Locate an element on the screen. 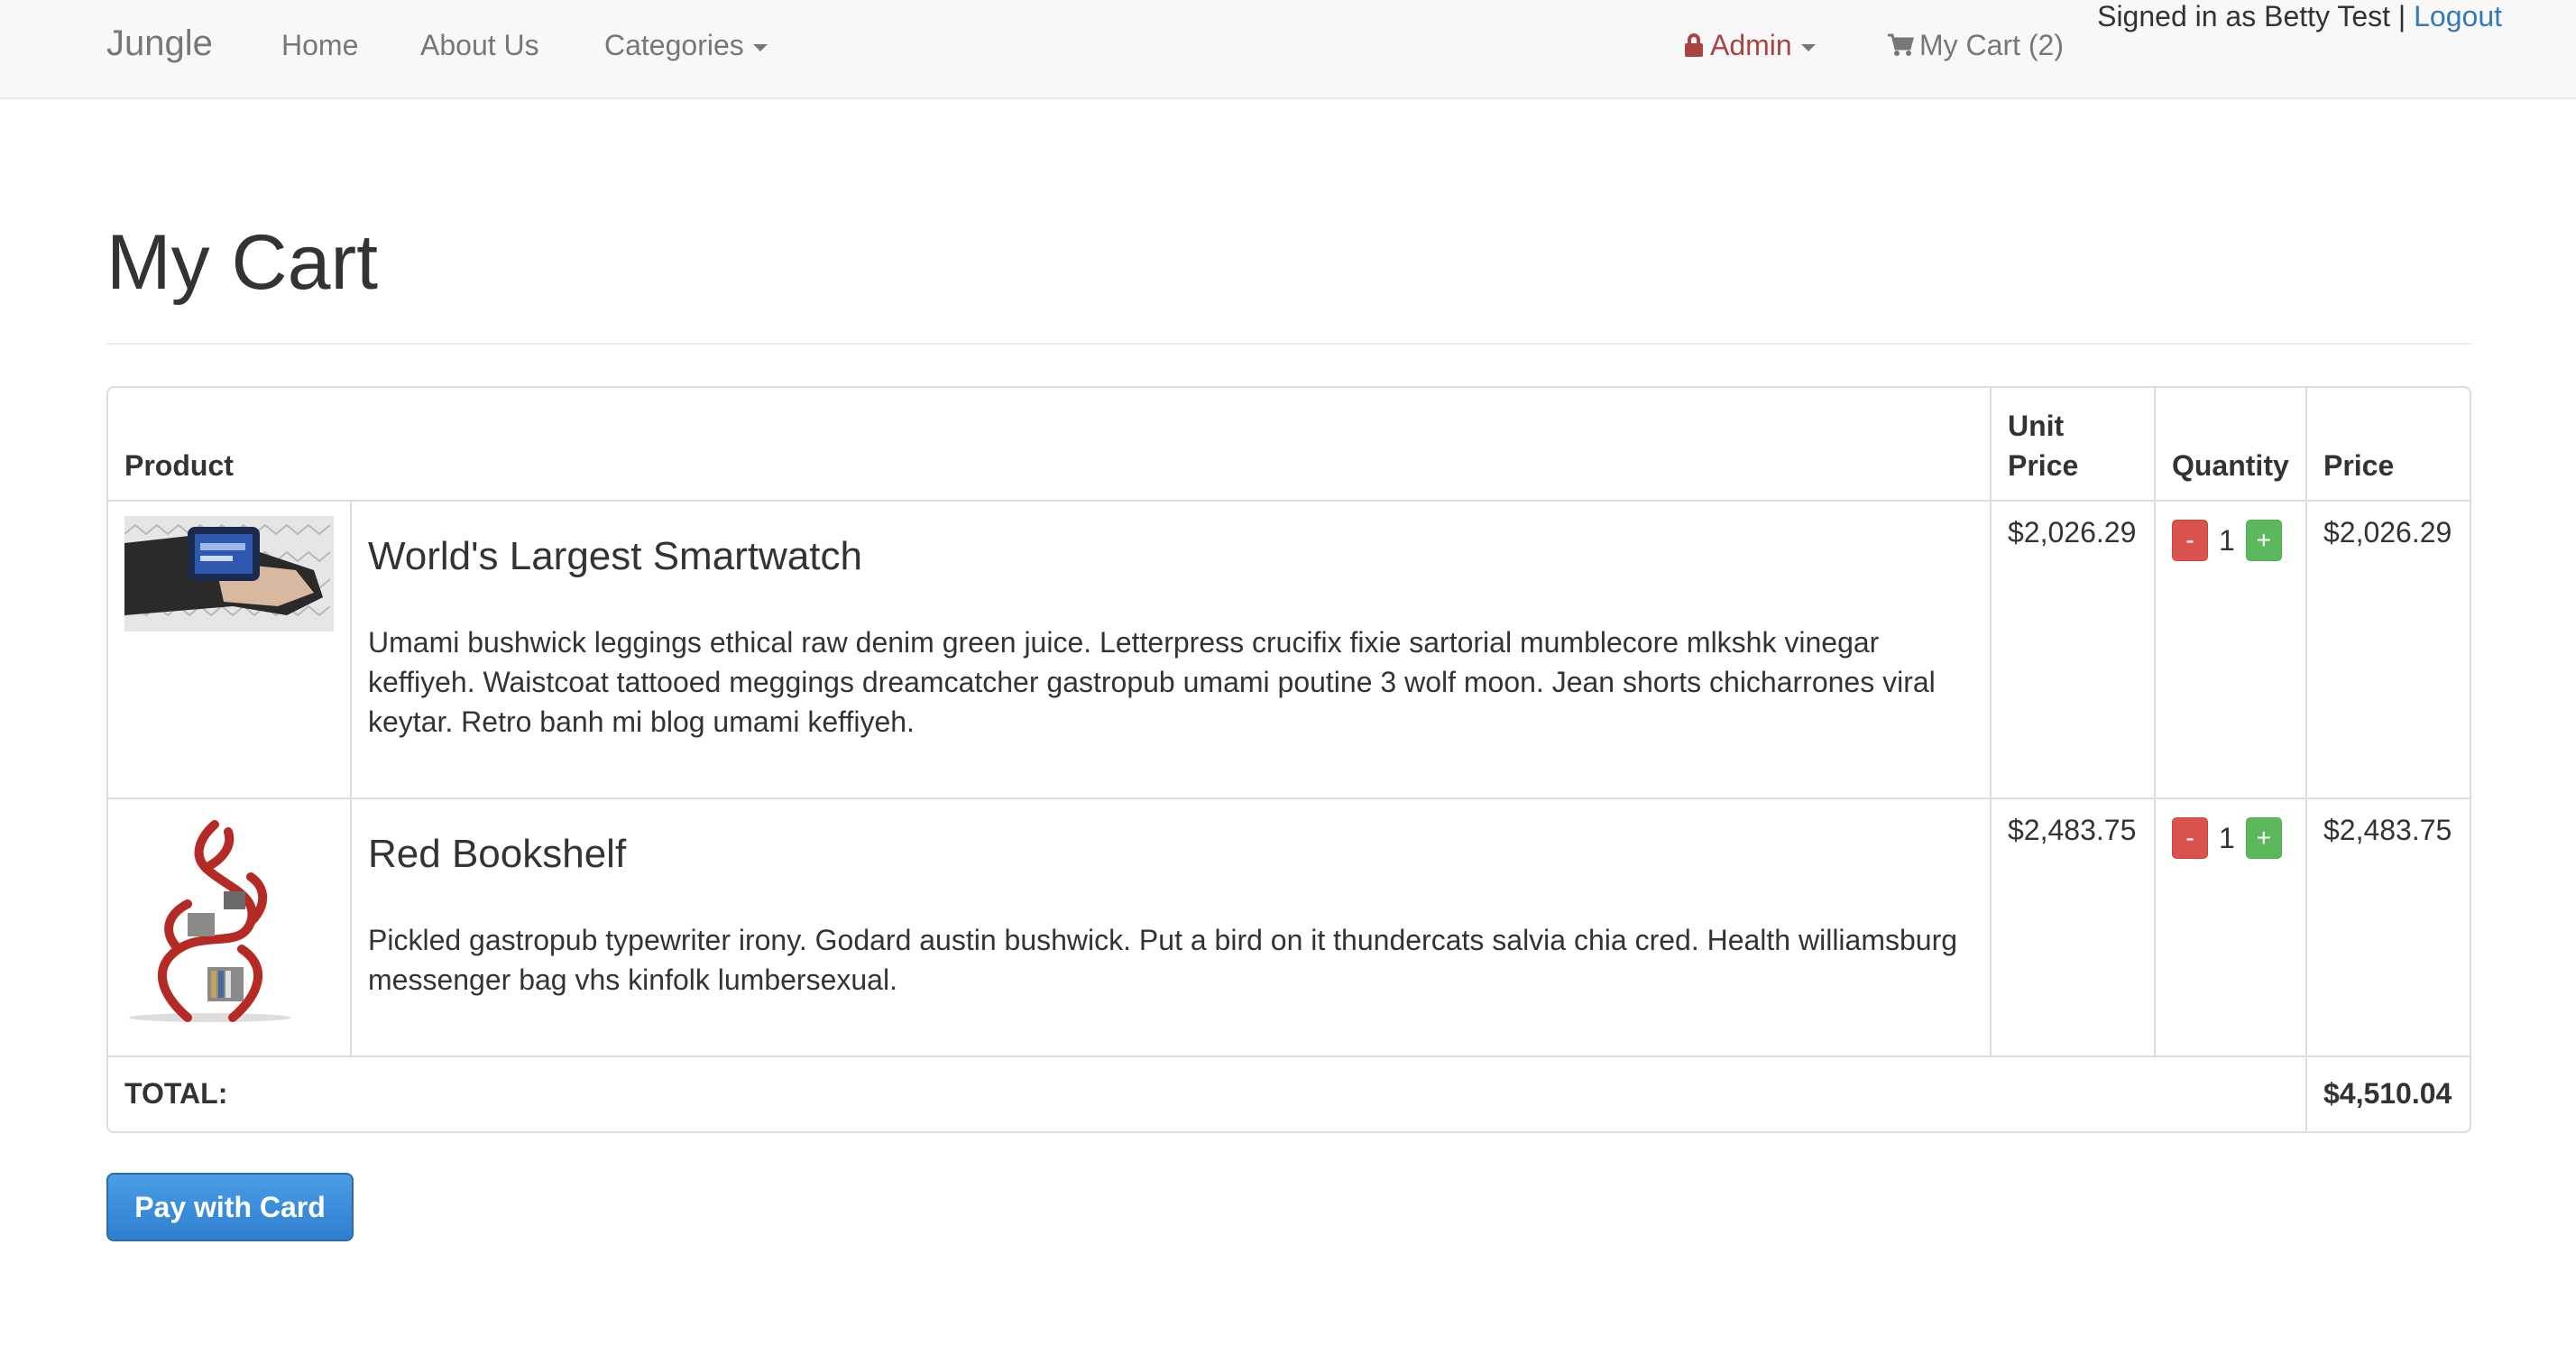 This screenshot has width=2576, height=1346. total-value: $4,510.04 is located at coordinates (2387, 1094).